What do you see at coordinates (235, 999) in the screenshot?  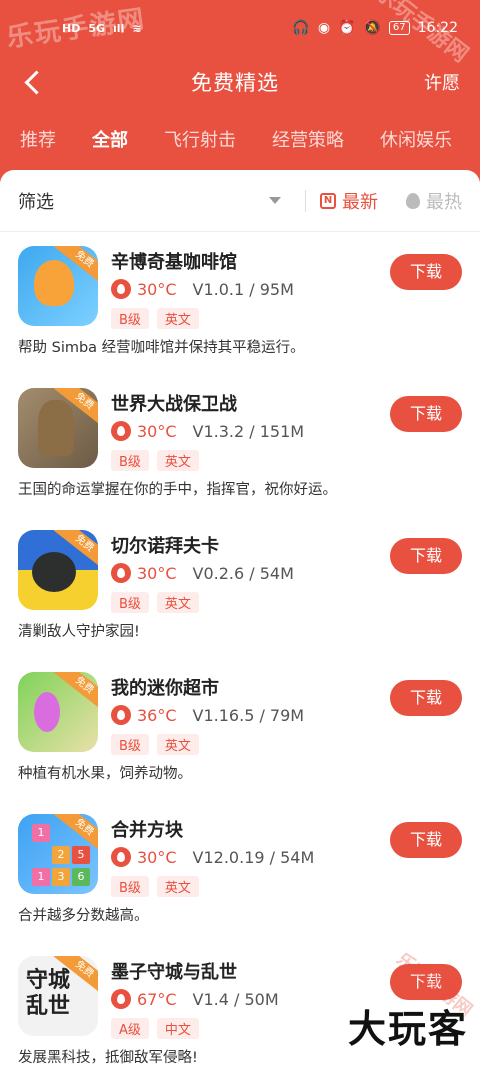 I see `game-version: V1.4 / 50M` at bounding box center [235, 999].